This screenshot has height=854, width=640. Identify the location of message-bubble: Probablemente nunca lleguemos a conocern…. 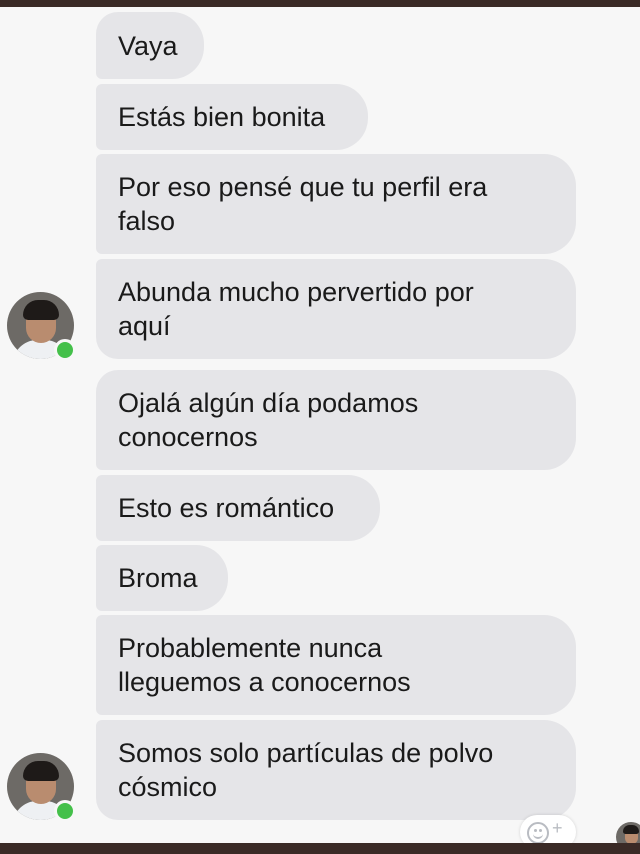
(336, 665).